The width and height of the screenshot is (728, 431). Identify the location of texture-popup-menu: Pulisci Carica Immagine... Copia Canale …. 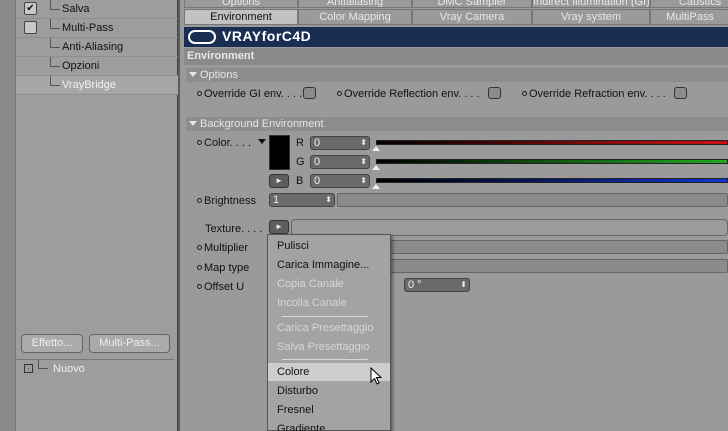
(329, 332).